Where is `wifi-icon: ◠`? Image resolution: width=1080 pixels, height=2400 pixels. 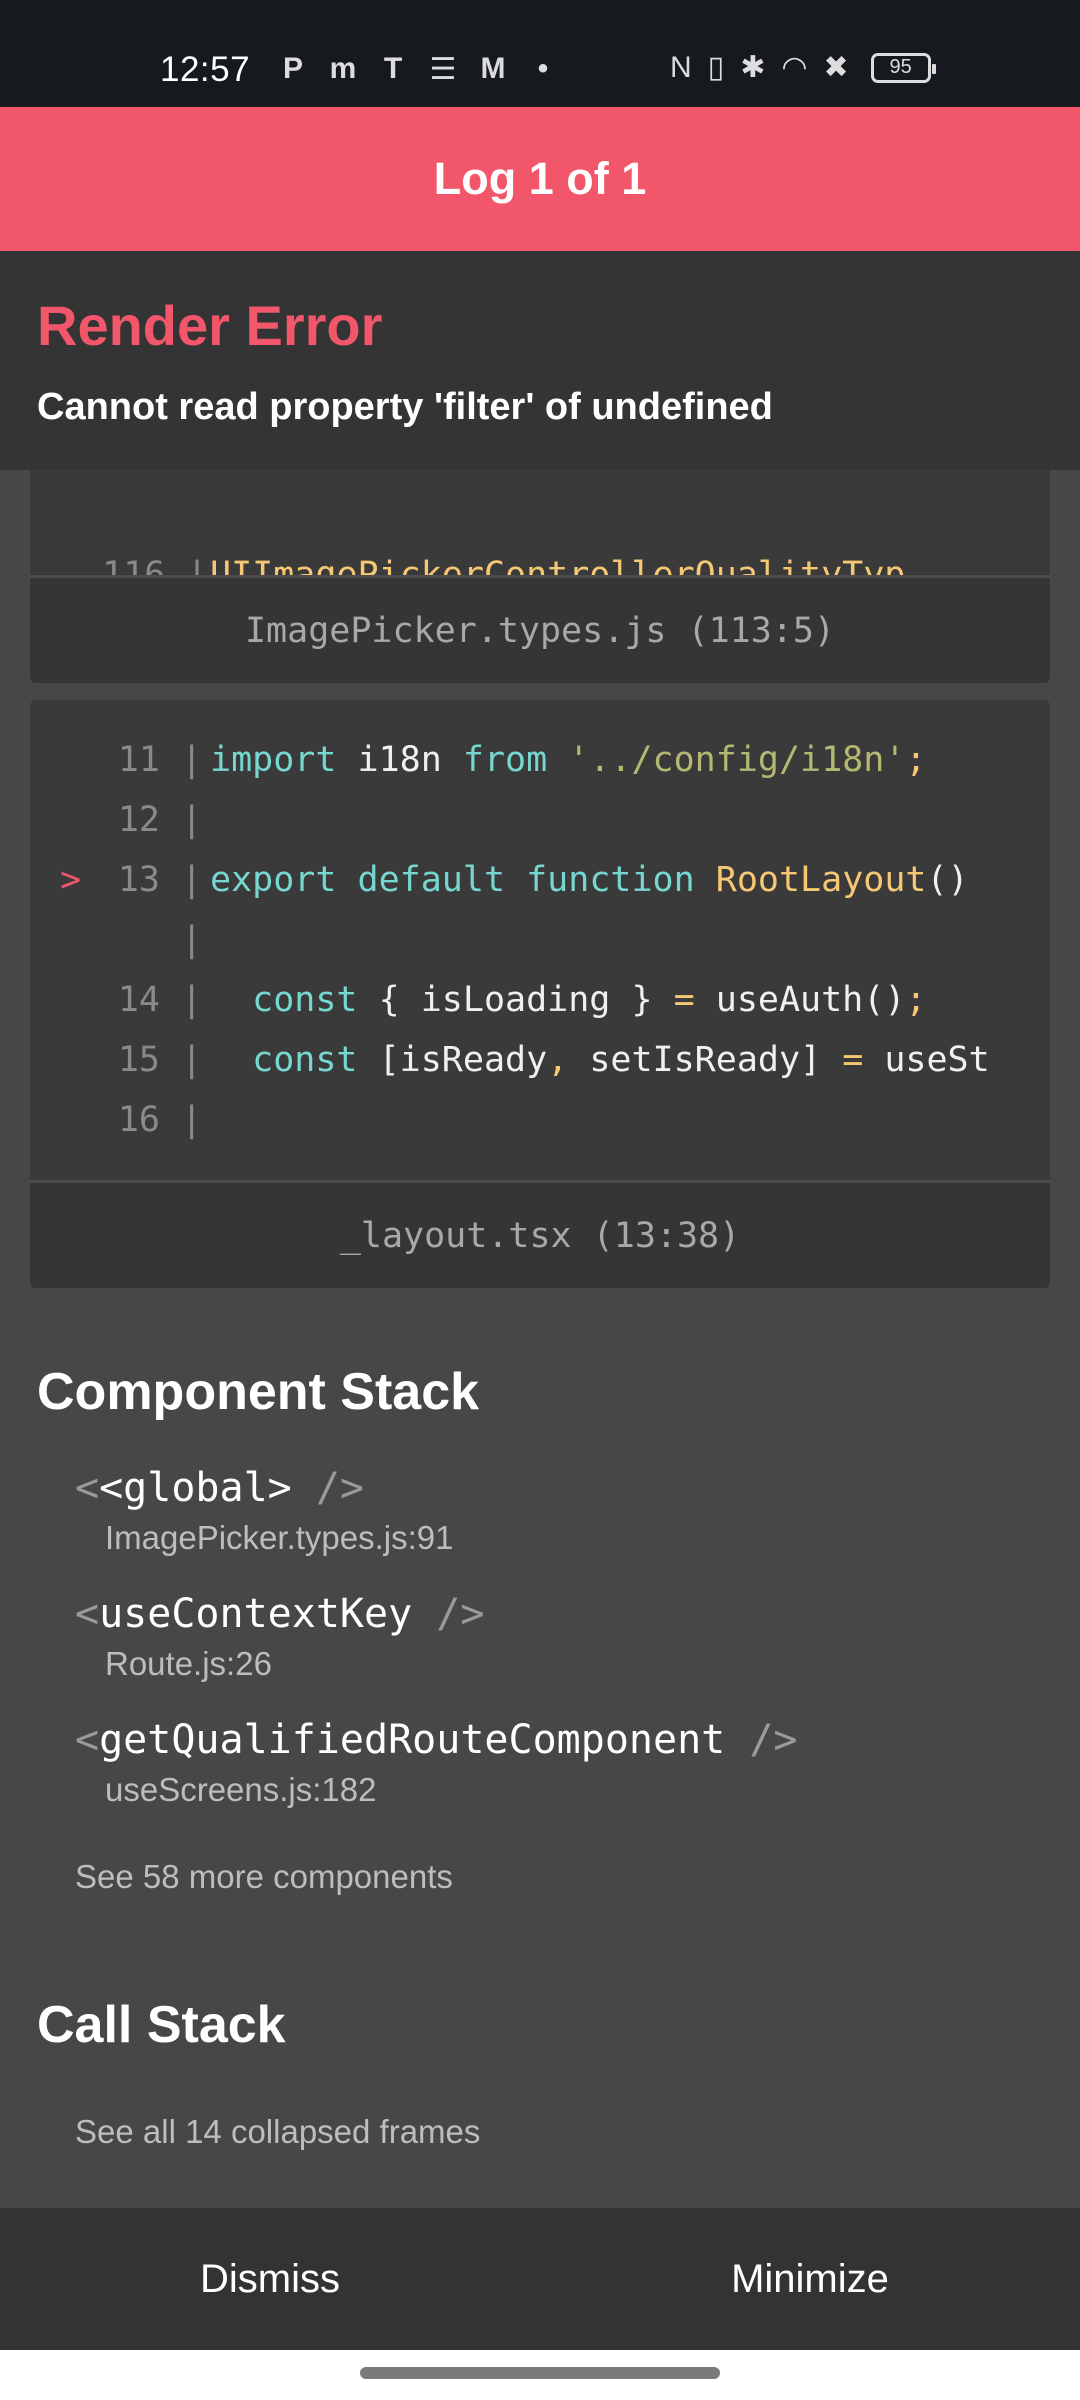 wifi-icon: ◠ is located at coordinates (794, 67).